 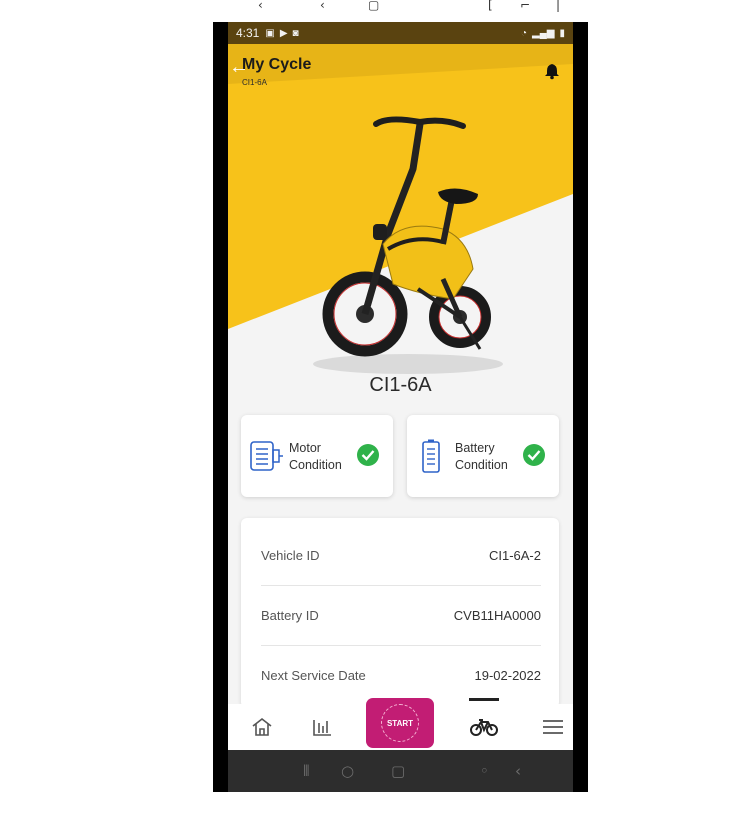 I want to click on status-bar: 4:31 ▣ ▶ ◙ ◔ ▂▄▆ ▮, so click(x=400, y=33).